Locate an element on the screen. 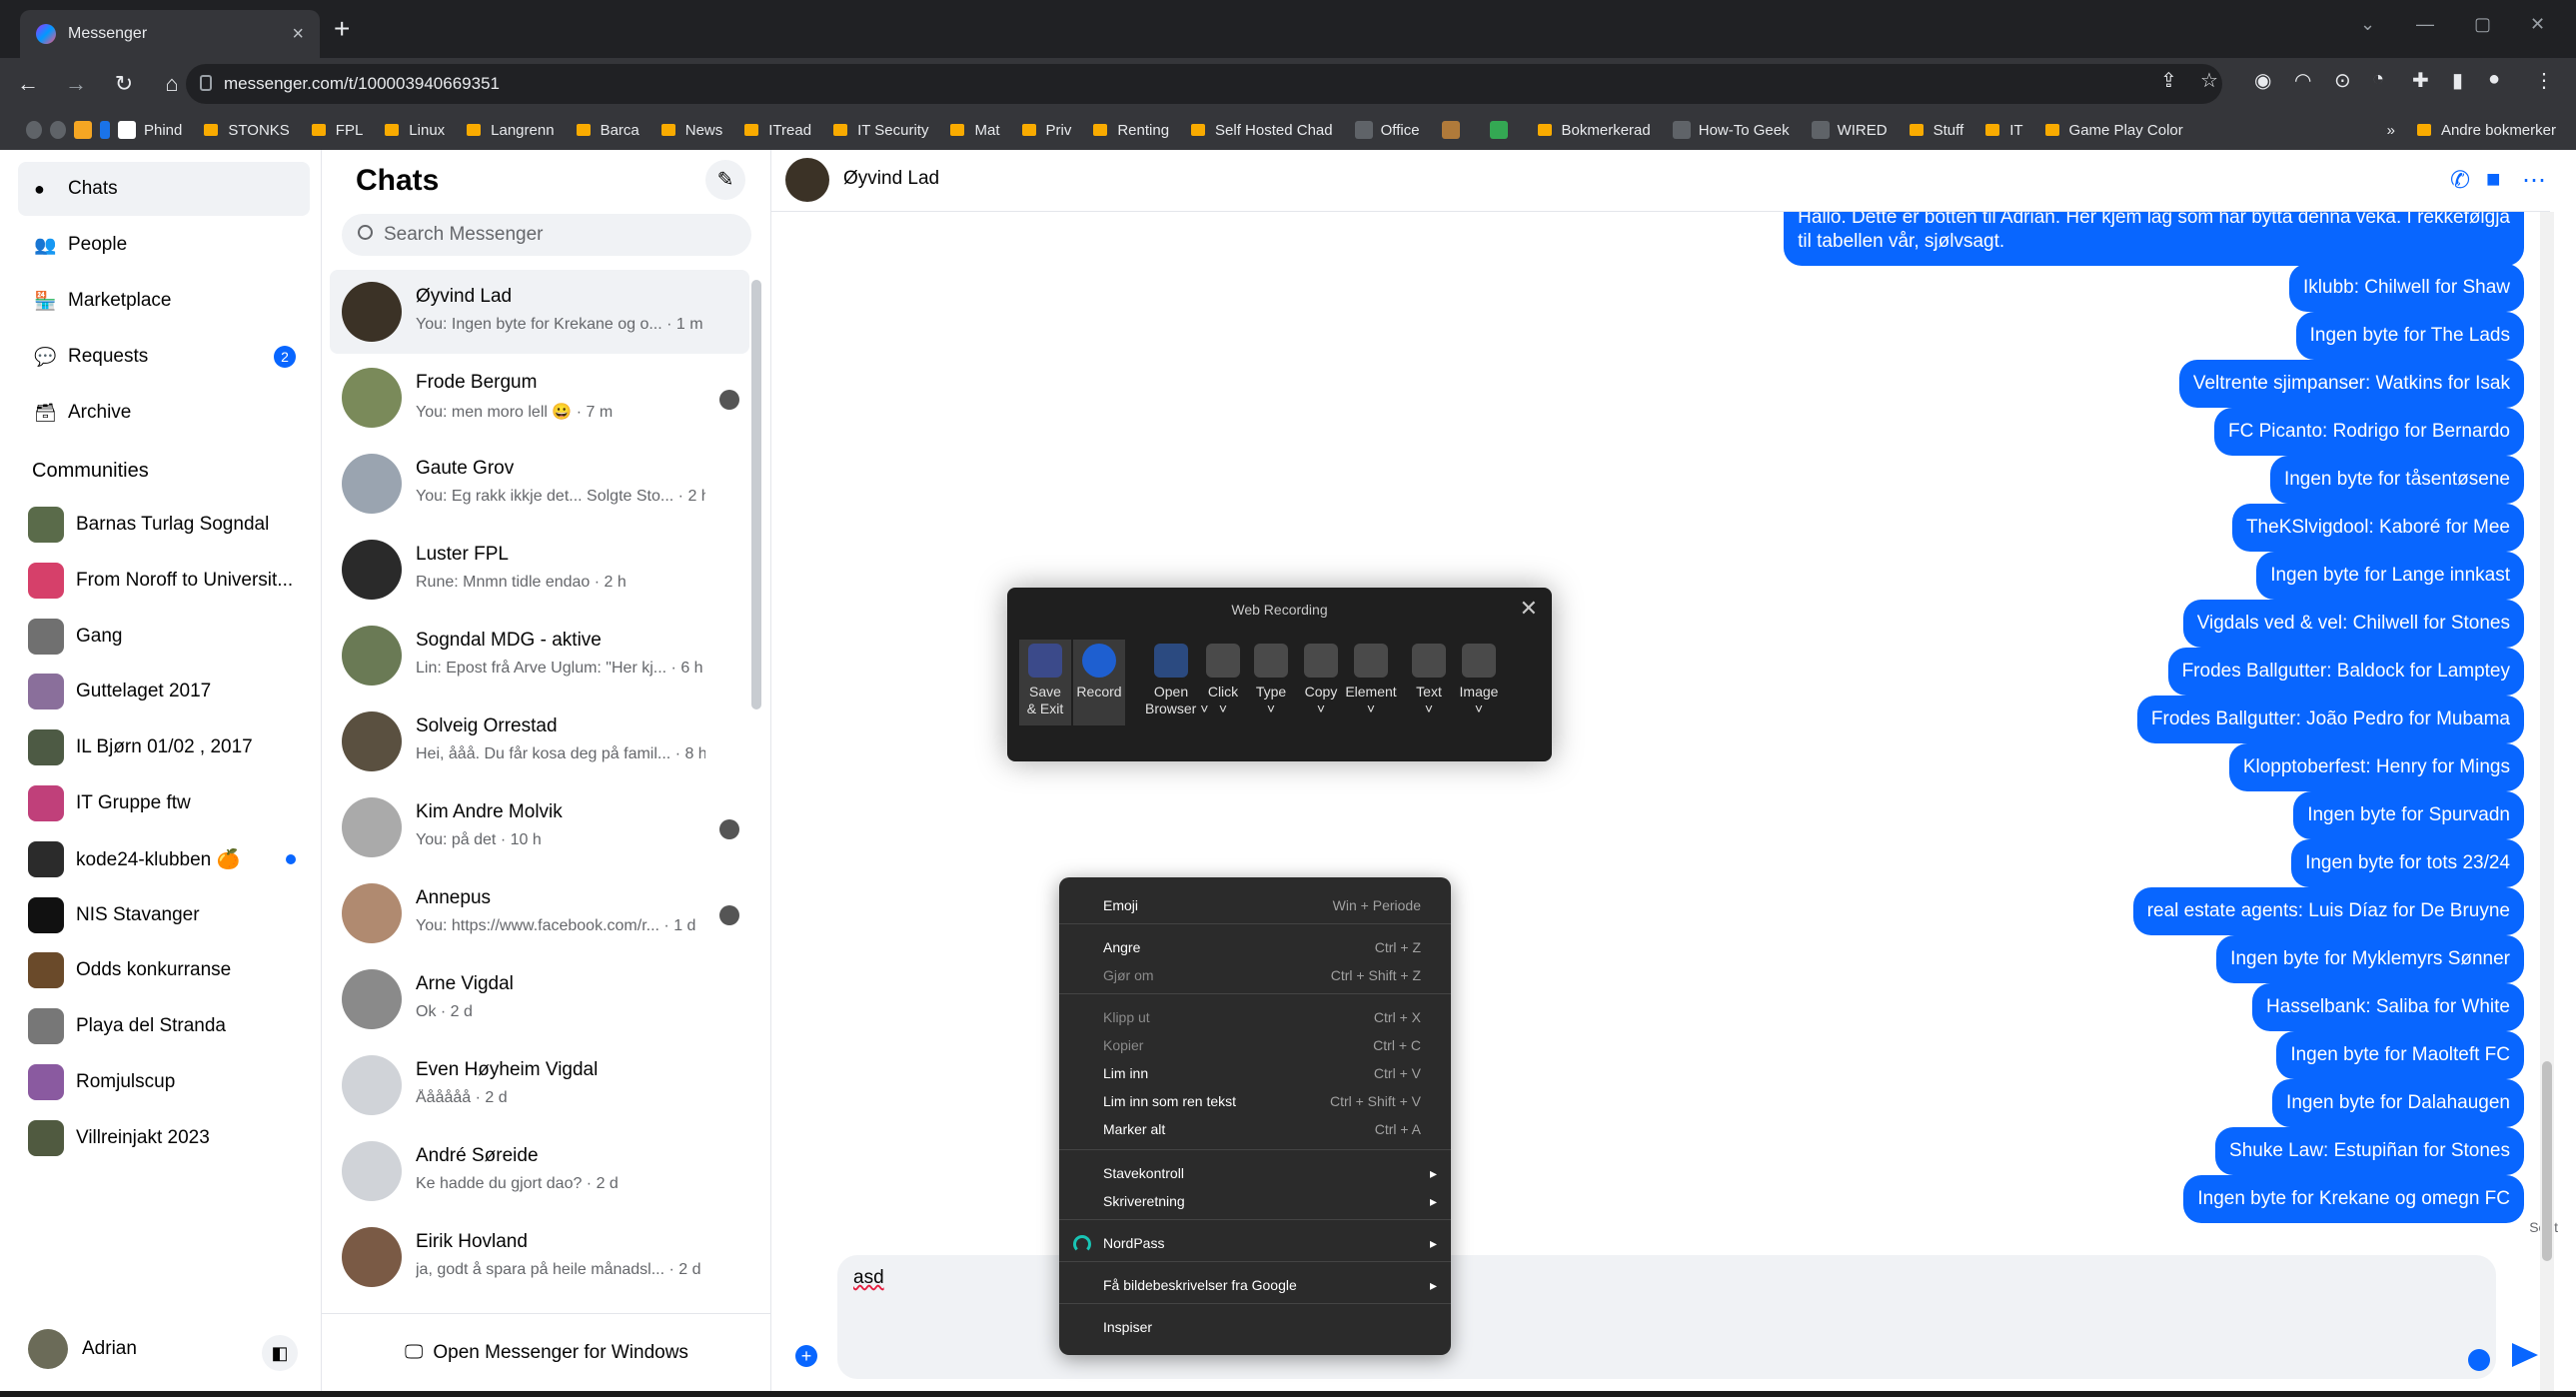  collapse-sidebar-icon: ◧ is located at coordinates (280, 1353).